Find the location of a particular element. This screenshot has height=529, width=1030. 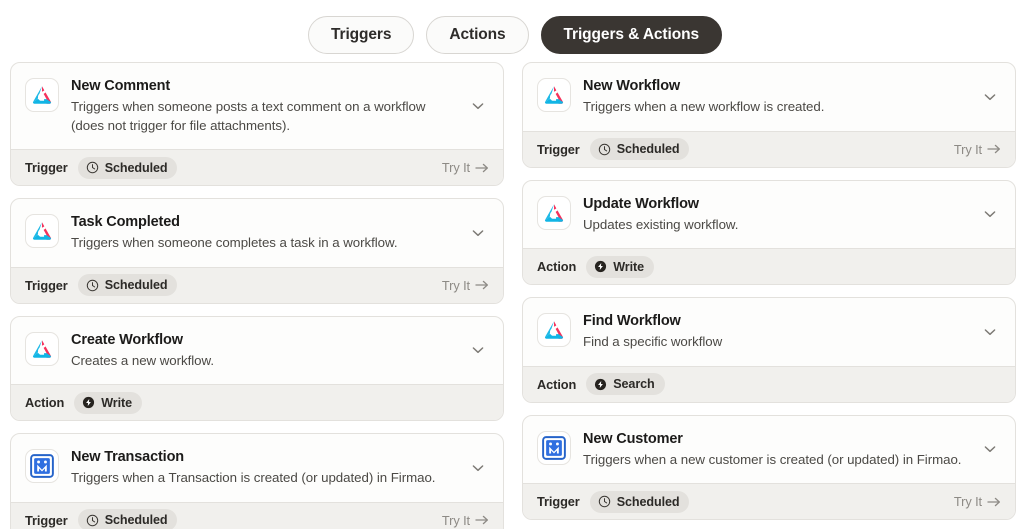

card-description: Triggers when a new workflow is created. is located at coordinates (704, 106).